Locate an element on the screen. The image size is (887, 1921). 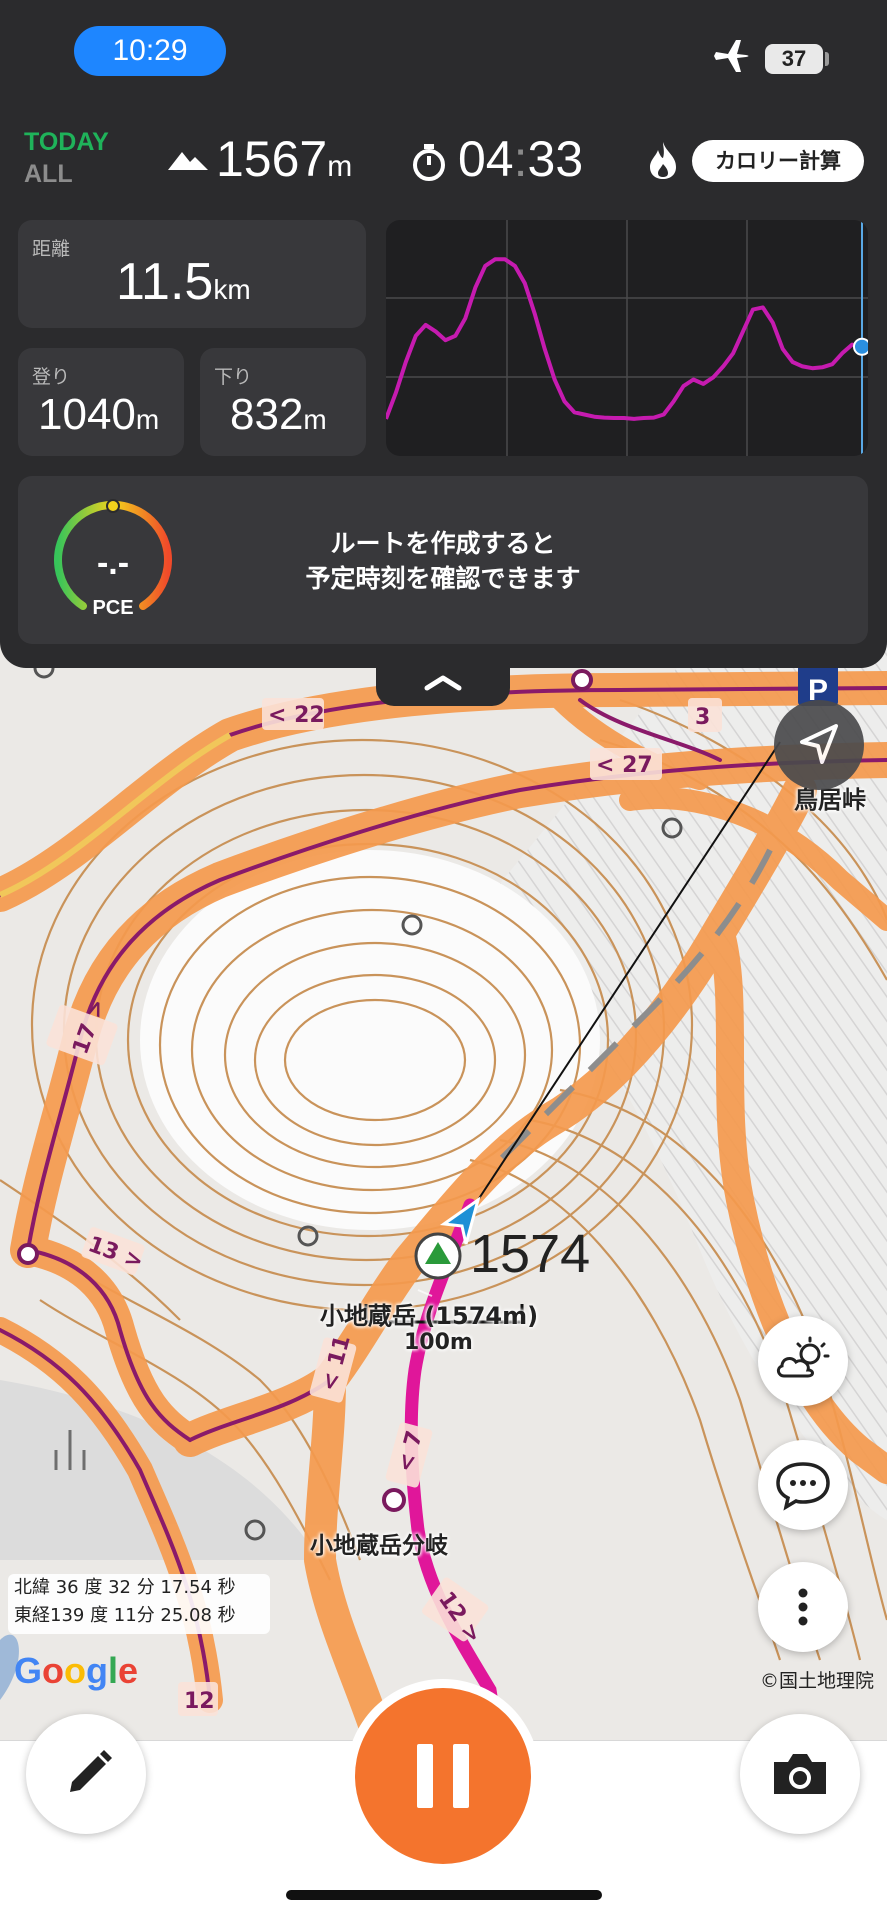
camera-button is located at coordinates (800, 1774).